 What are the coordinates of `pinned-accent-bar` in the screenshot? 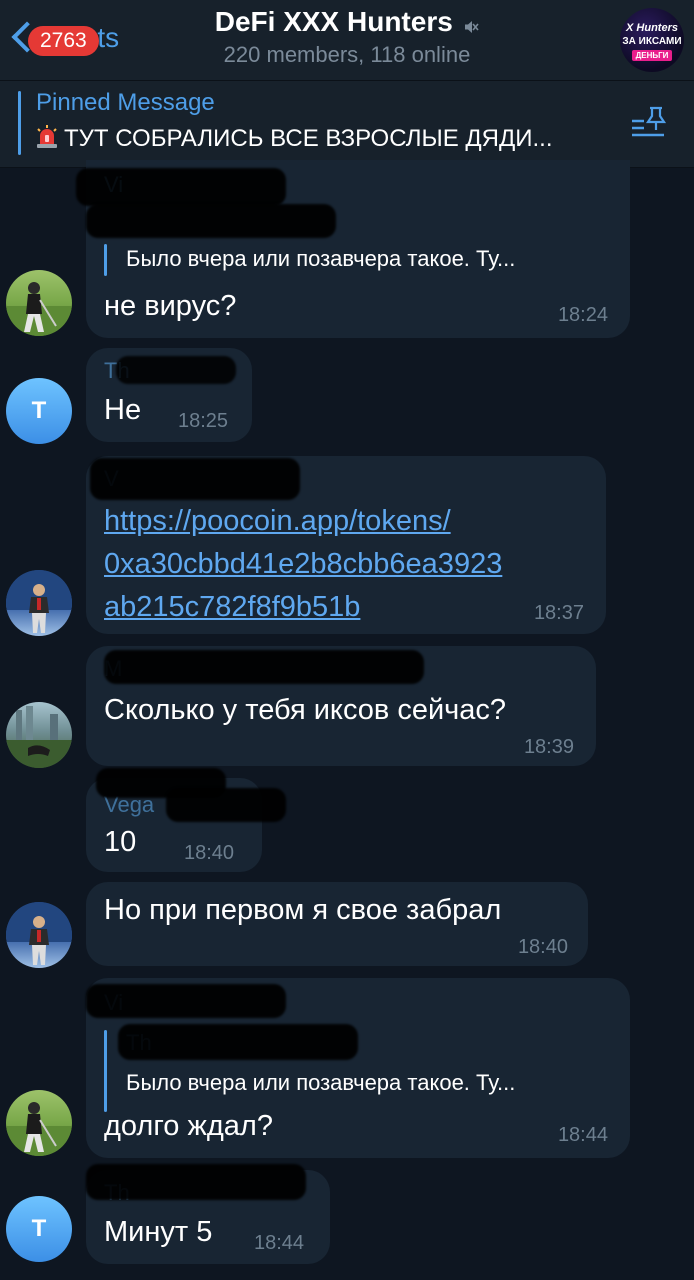 It's located at (19, 123).